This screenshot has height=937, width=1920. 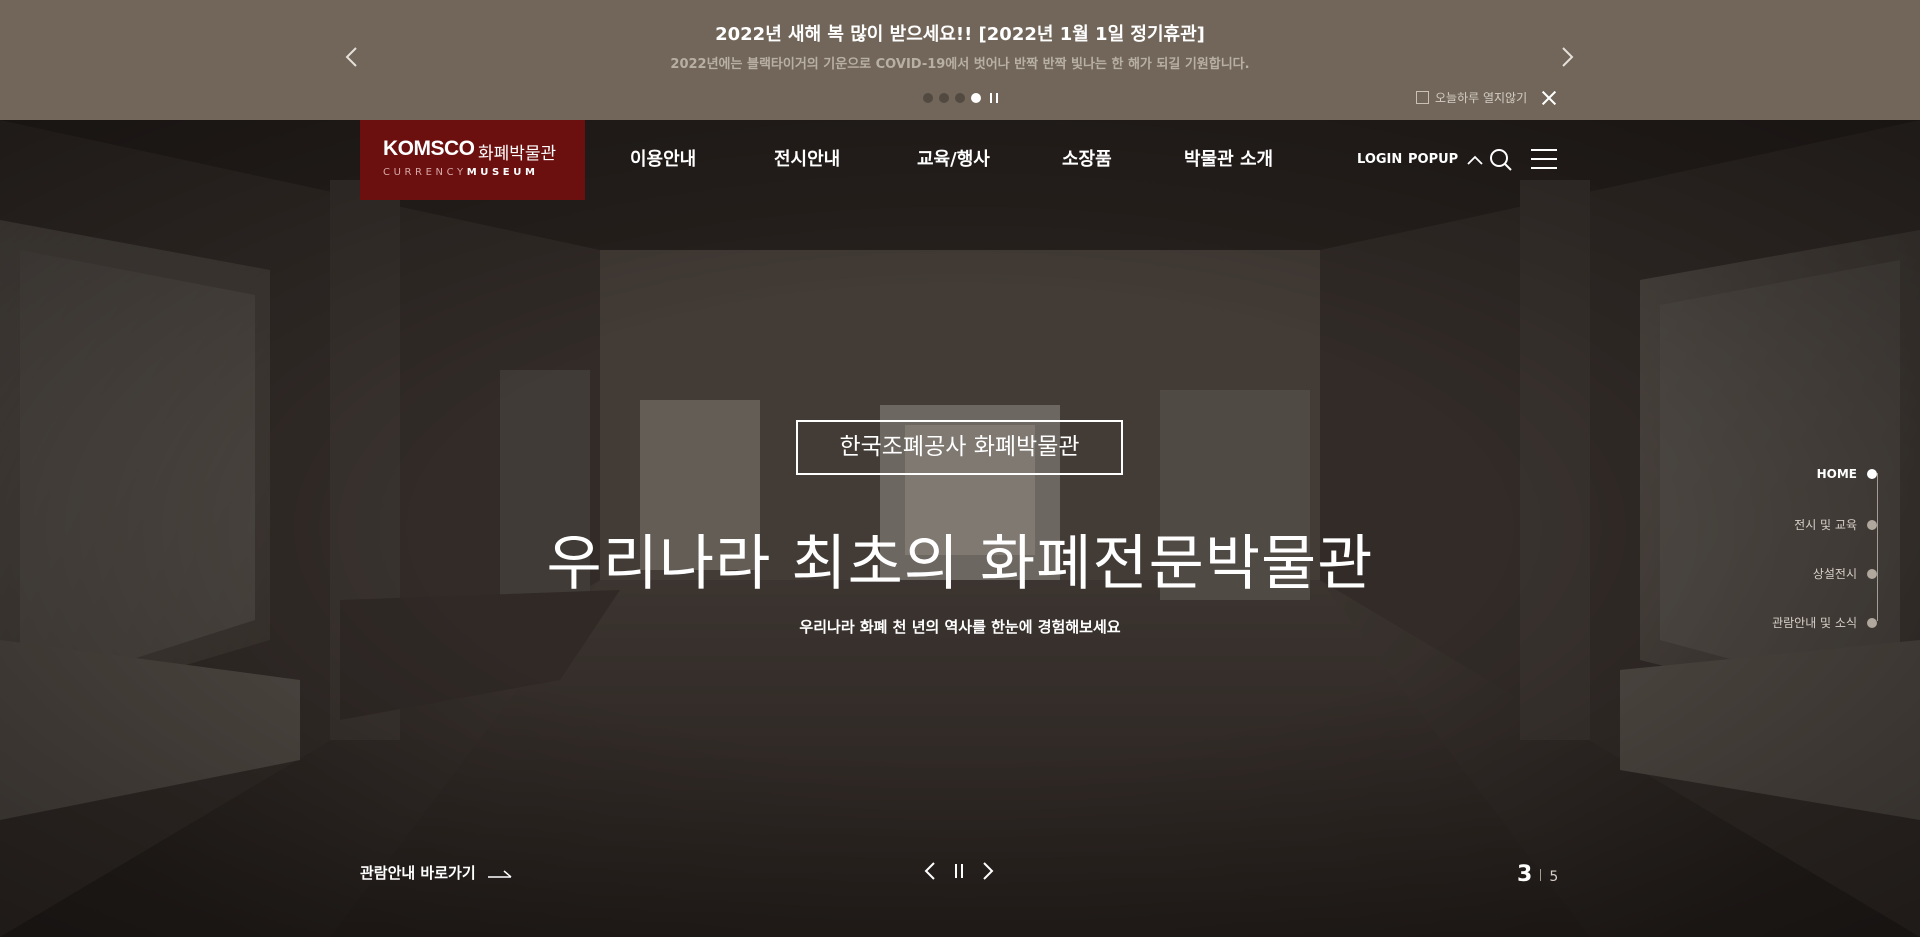 What do you see at coordinates (1834, 574) in the screenshot?
I see `side-nav-label: 상설전시` at bounding box center [1834, 574].